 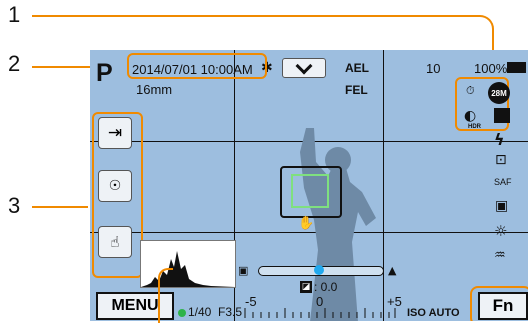 What do you see at coordinates (306, 287) in the screenshot?
I see `exposure-comp-icon: ◪` at bounding box center [306, 287].